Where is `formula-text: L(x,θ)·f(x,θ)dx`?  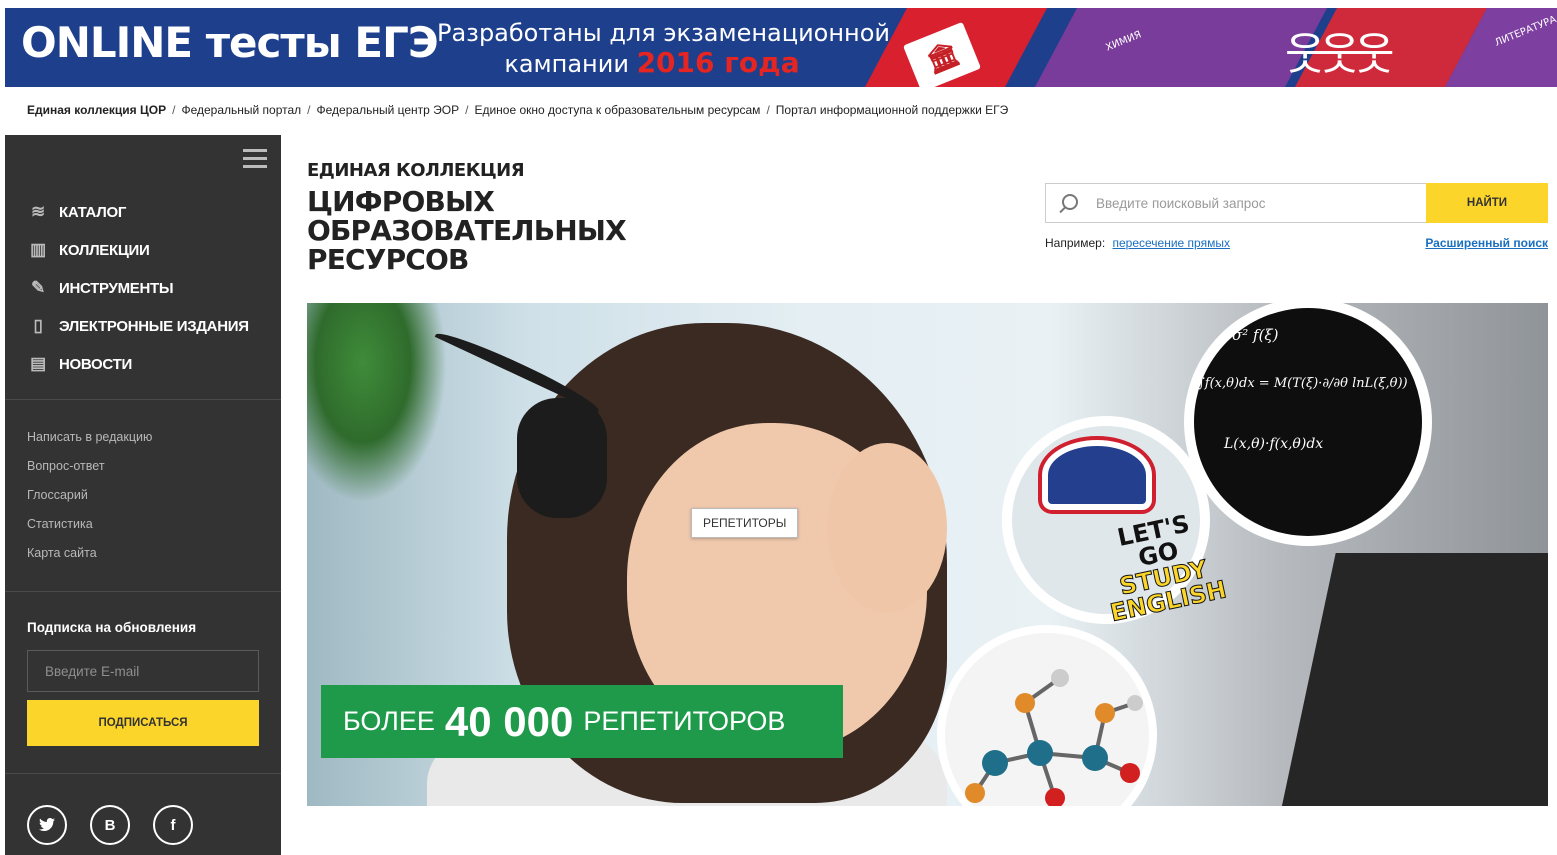 formula-text: L(x,θ)·f(x,θ)dx is located at coordinates (1274, 444).